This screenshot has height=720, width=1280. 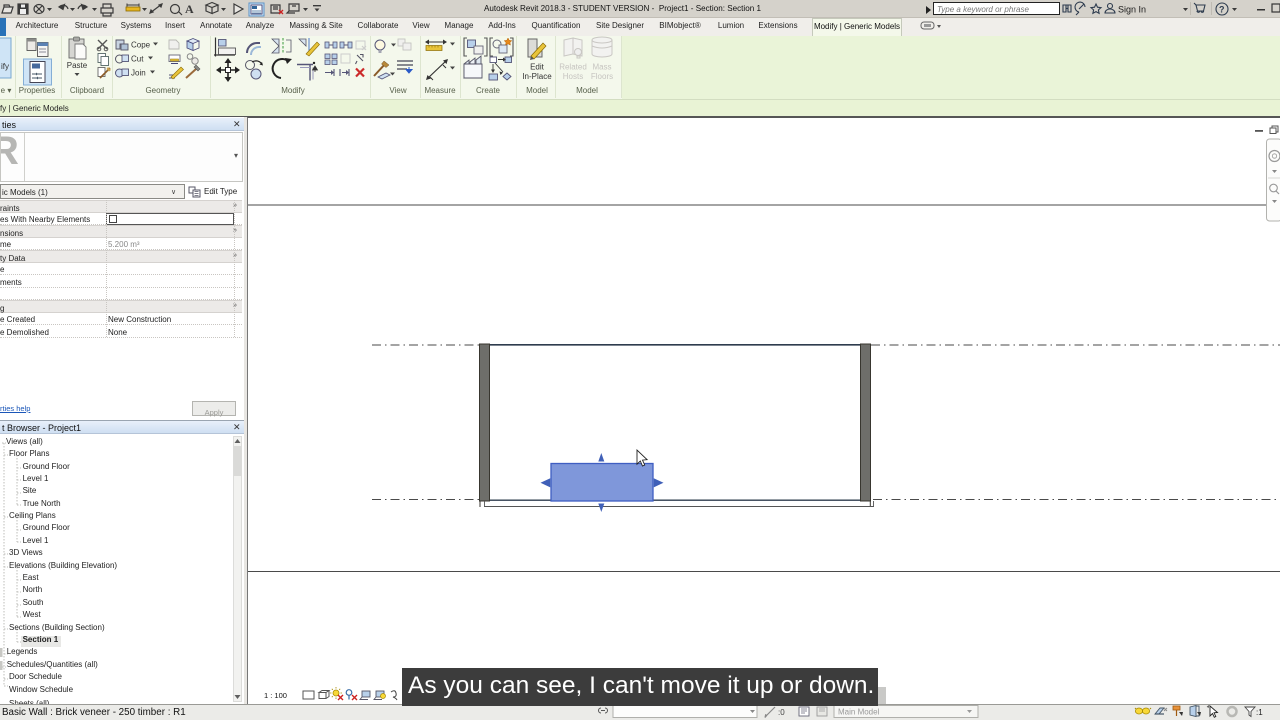 I want to click on svg-text: :1, so click(x=1259, y=712).